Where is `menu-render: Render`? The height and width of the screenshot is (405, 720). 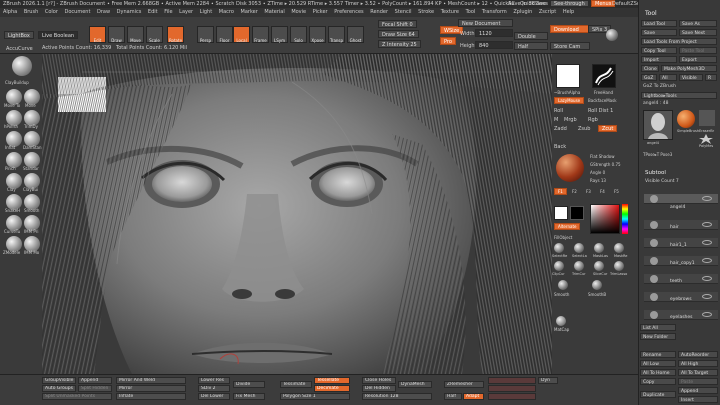
menu-render: Render is located at coordinates (379, 12).